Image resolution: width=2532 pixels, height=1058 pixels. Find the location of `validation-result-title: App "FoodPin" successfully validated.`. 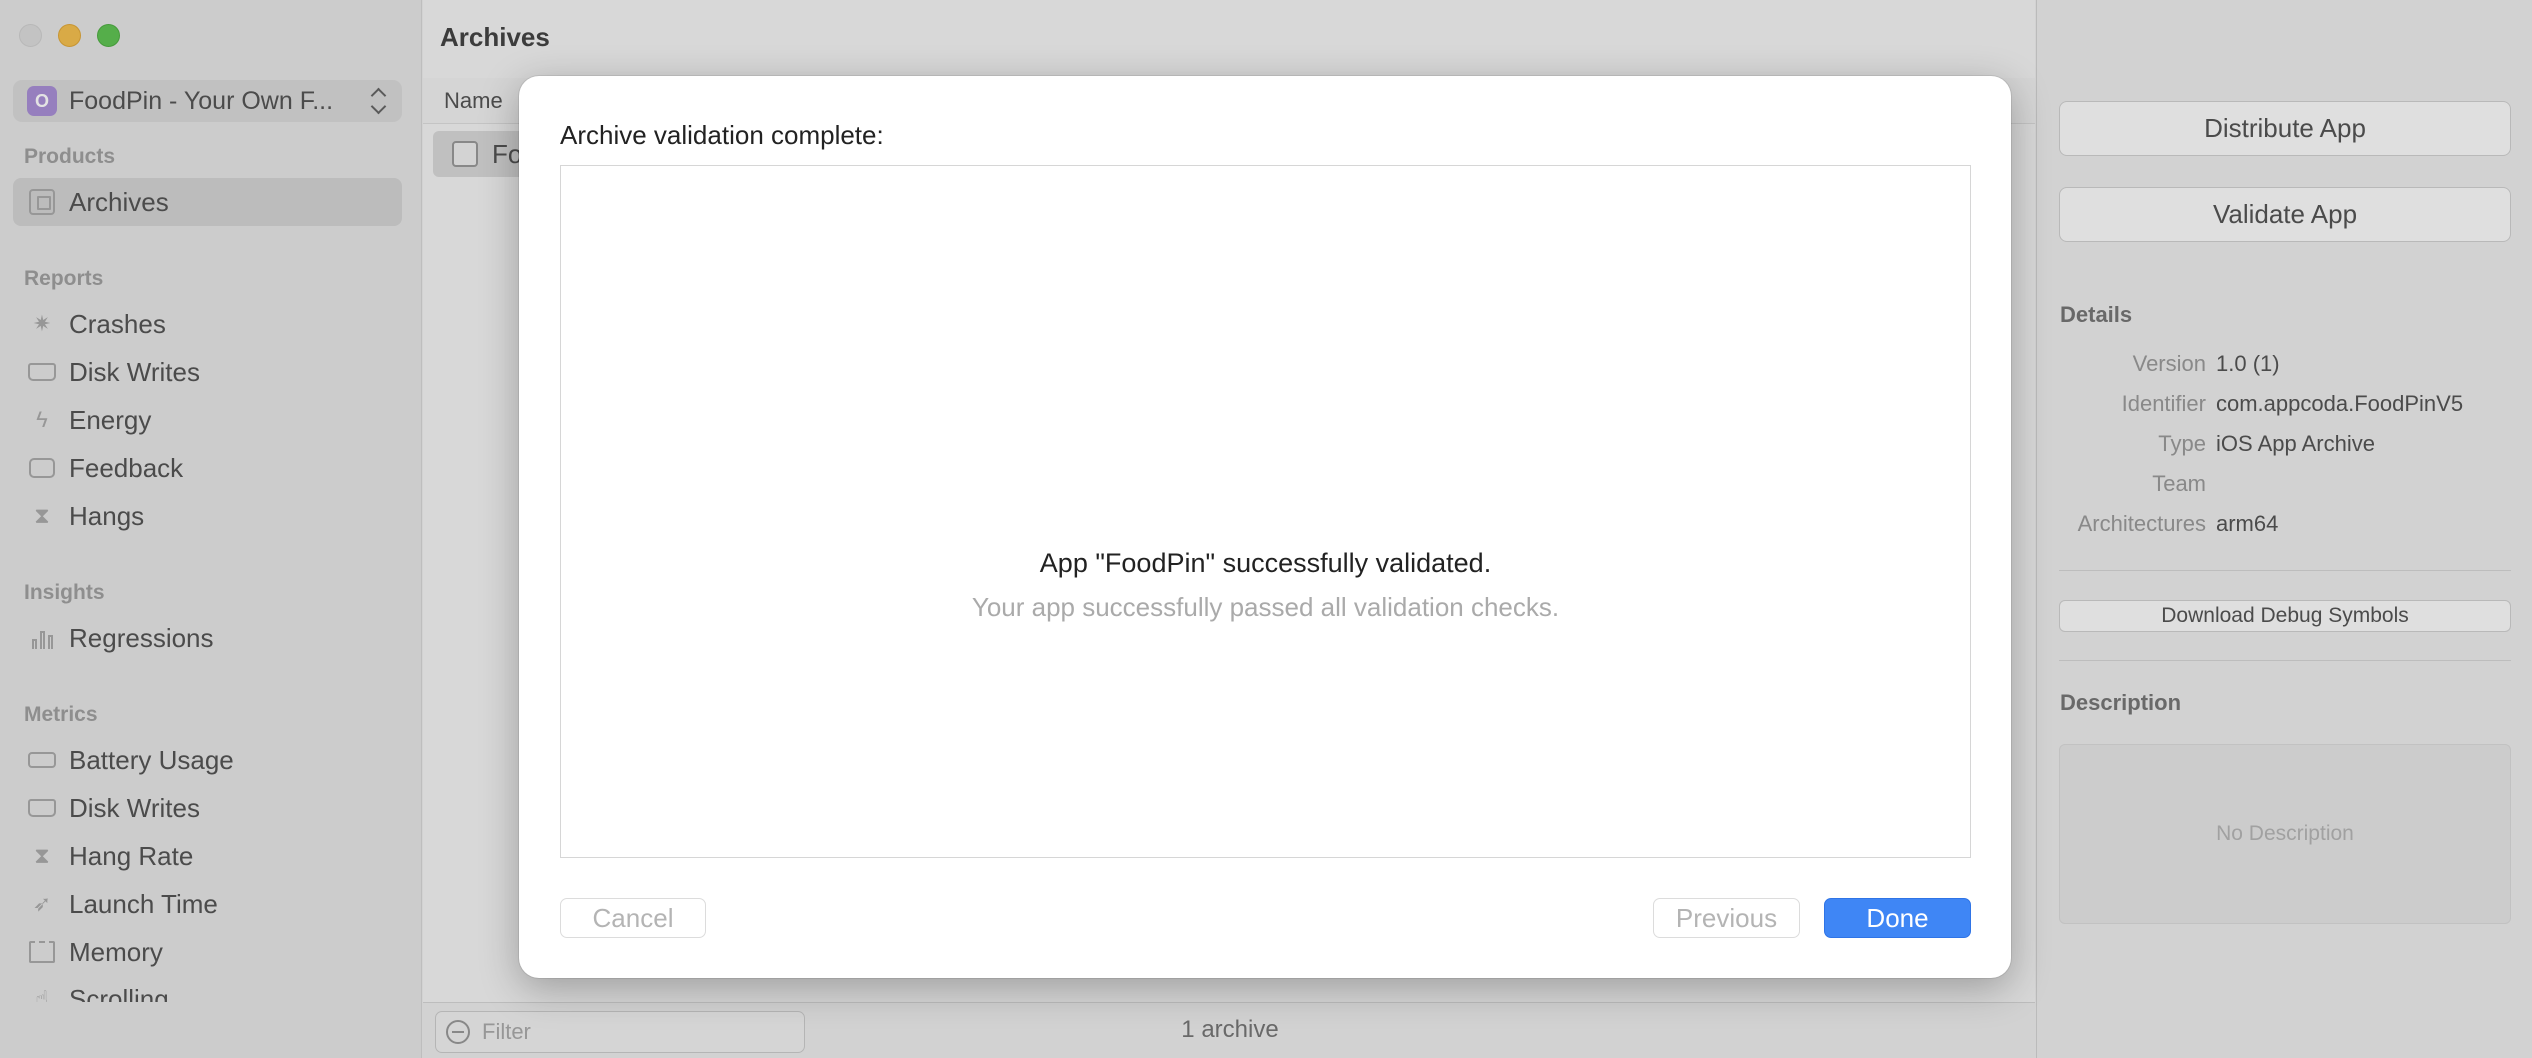

validation-result-title: App "FoodPin" successfully validated. is located at coordinates (1265, 563).